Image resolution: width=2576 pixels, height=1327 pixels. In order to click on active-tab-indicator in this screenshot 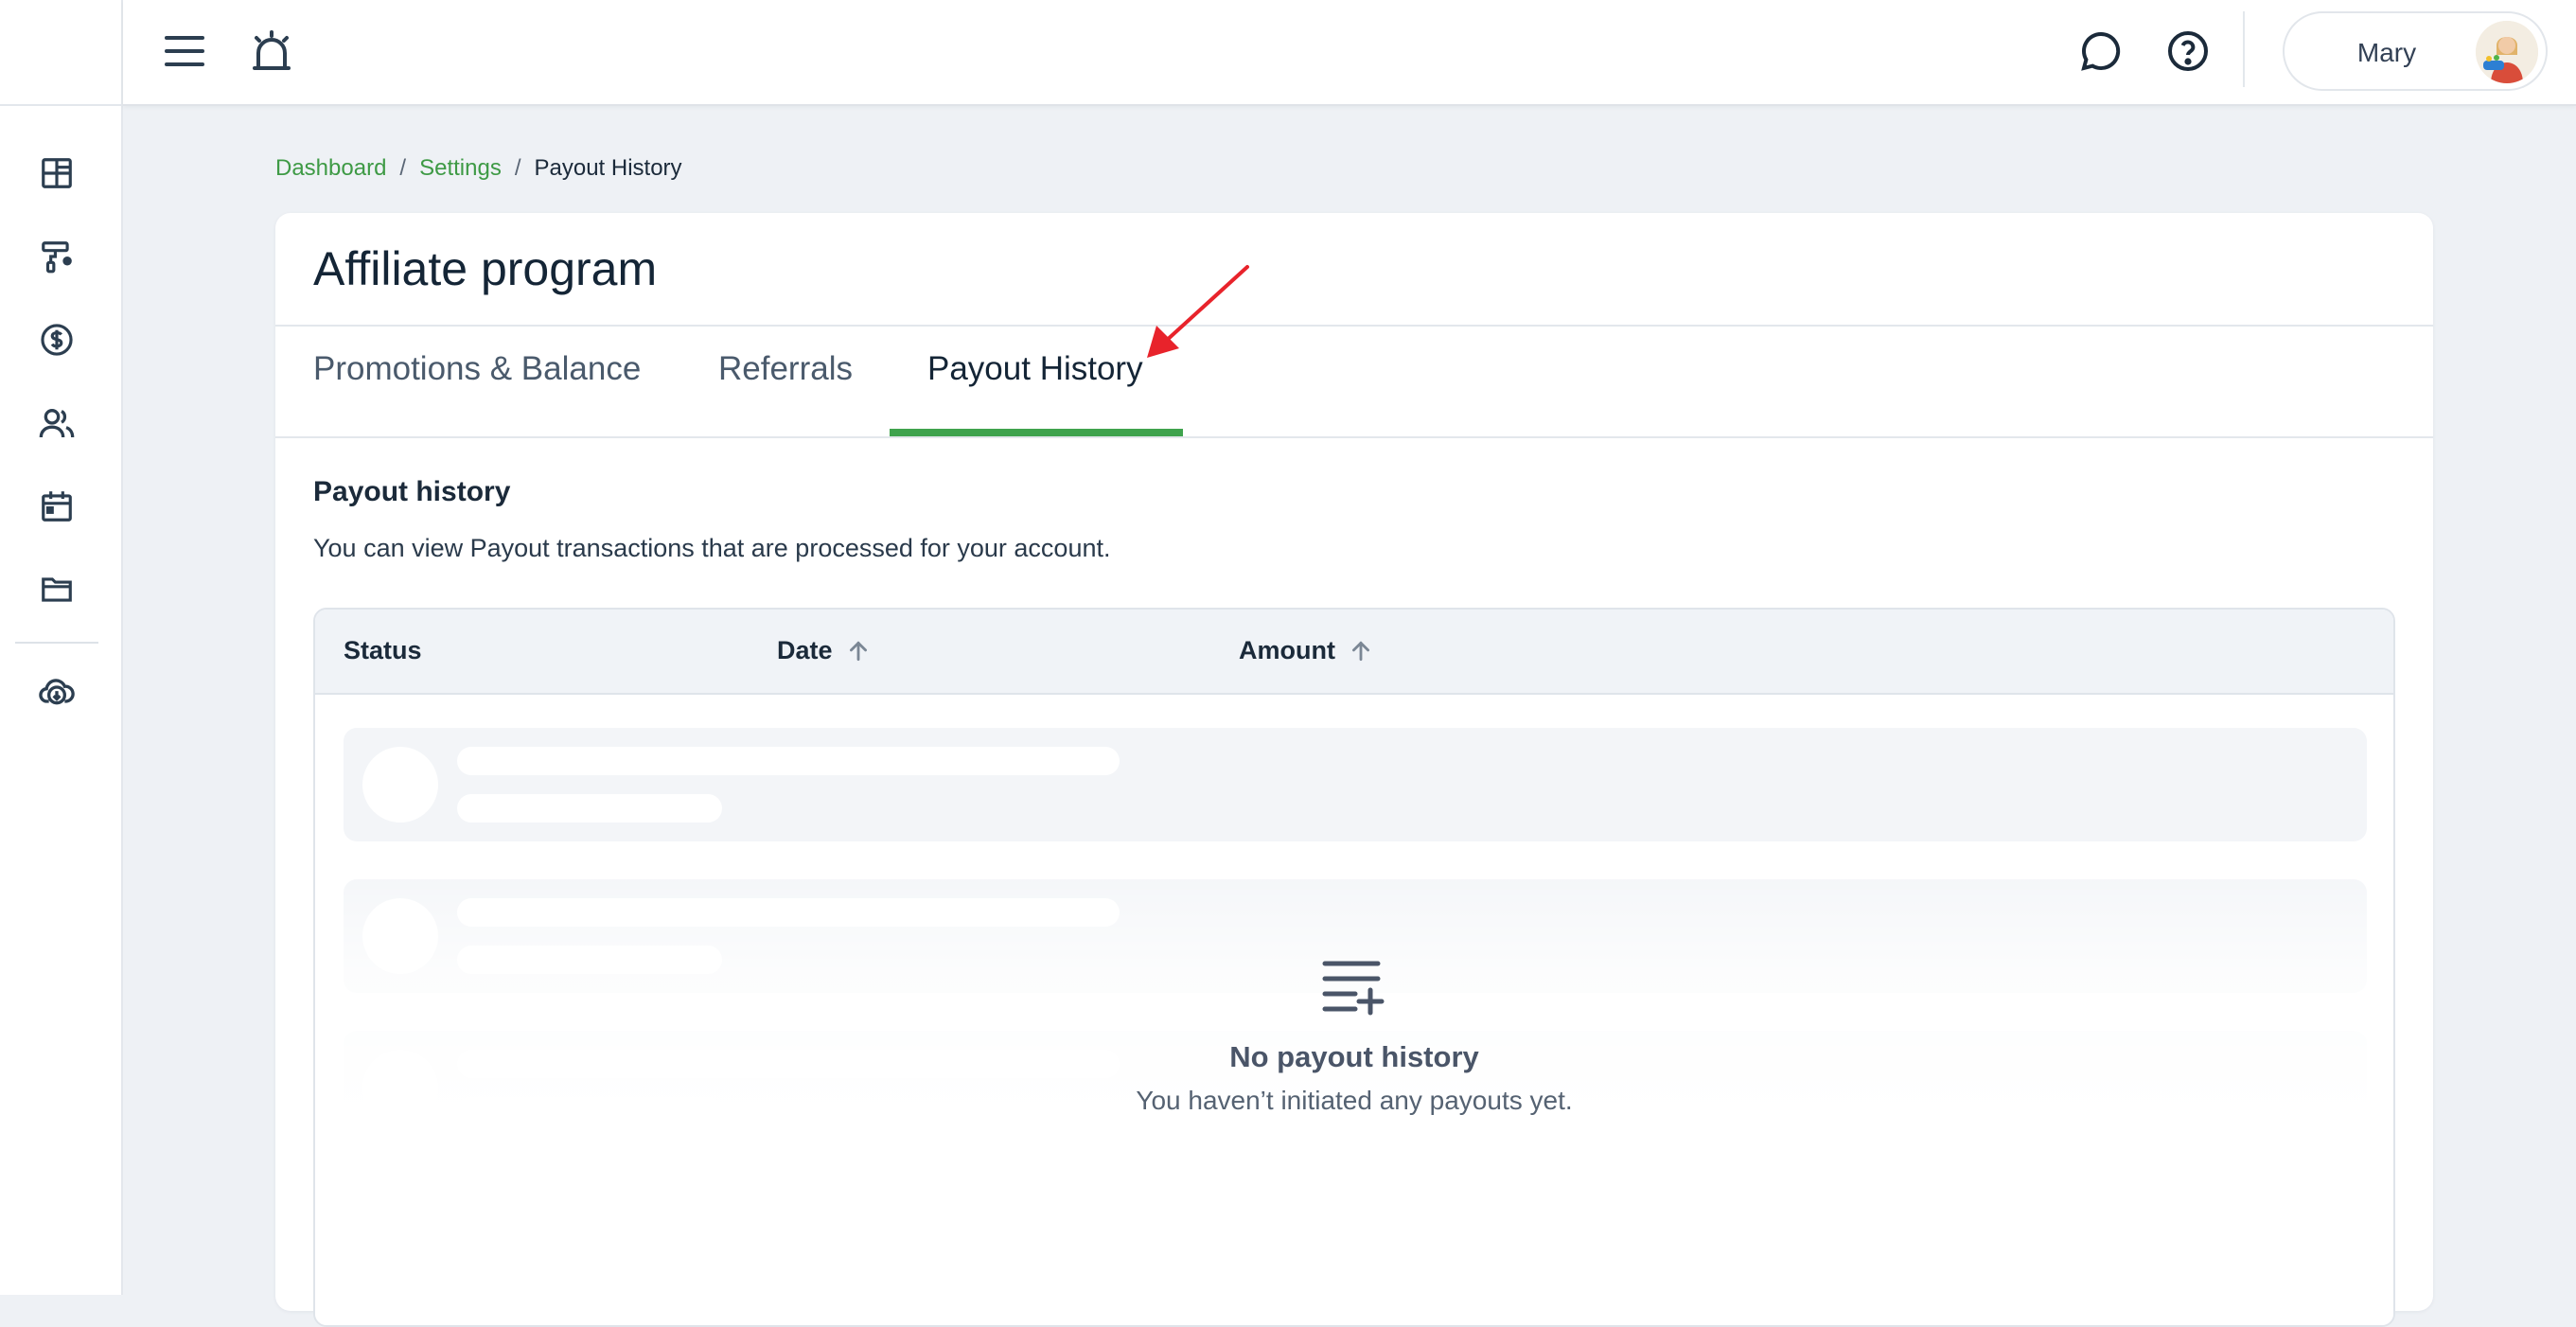, I will do `click(1036, 432)`.